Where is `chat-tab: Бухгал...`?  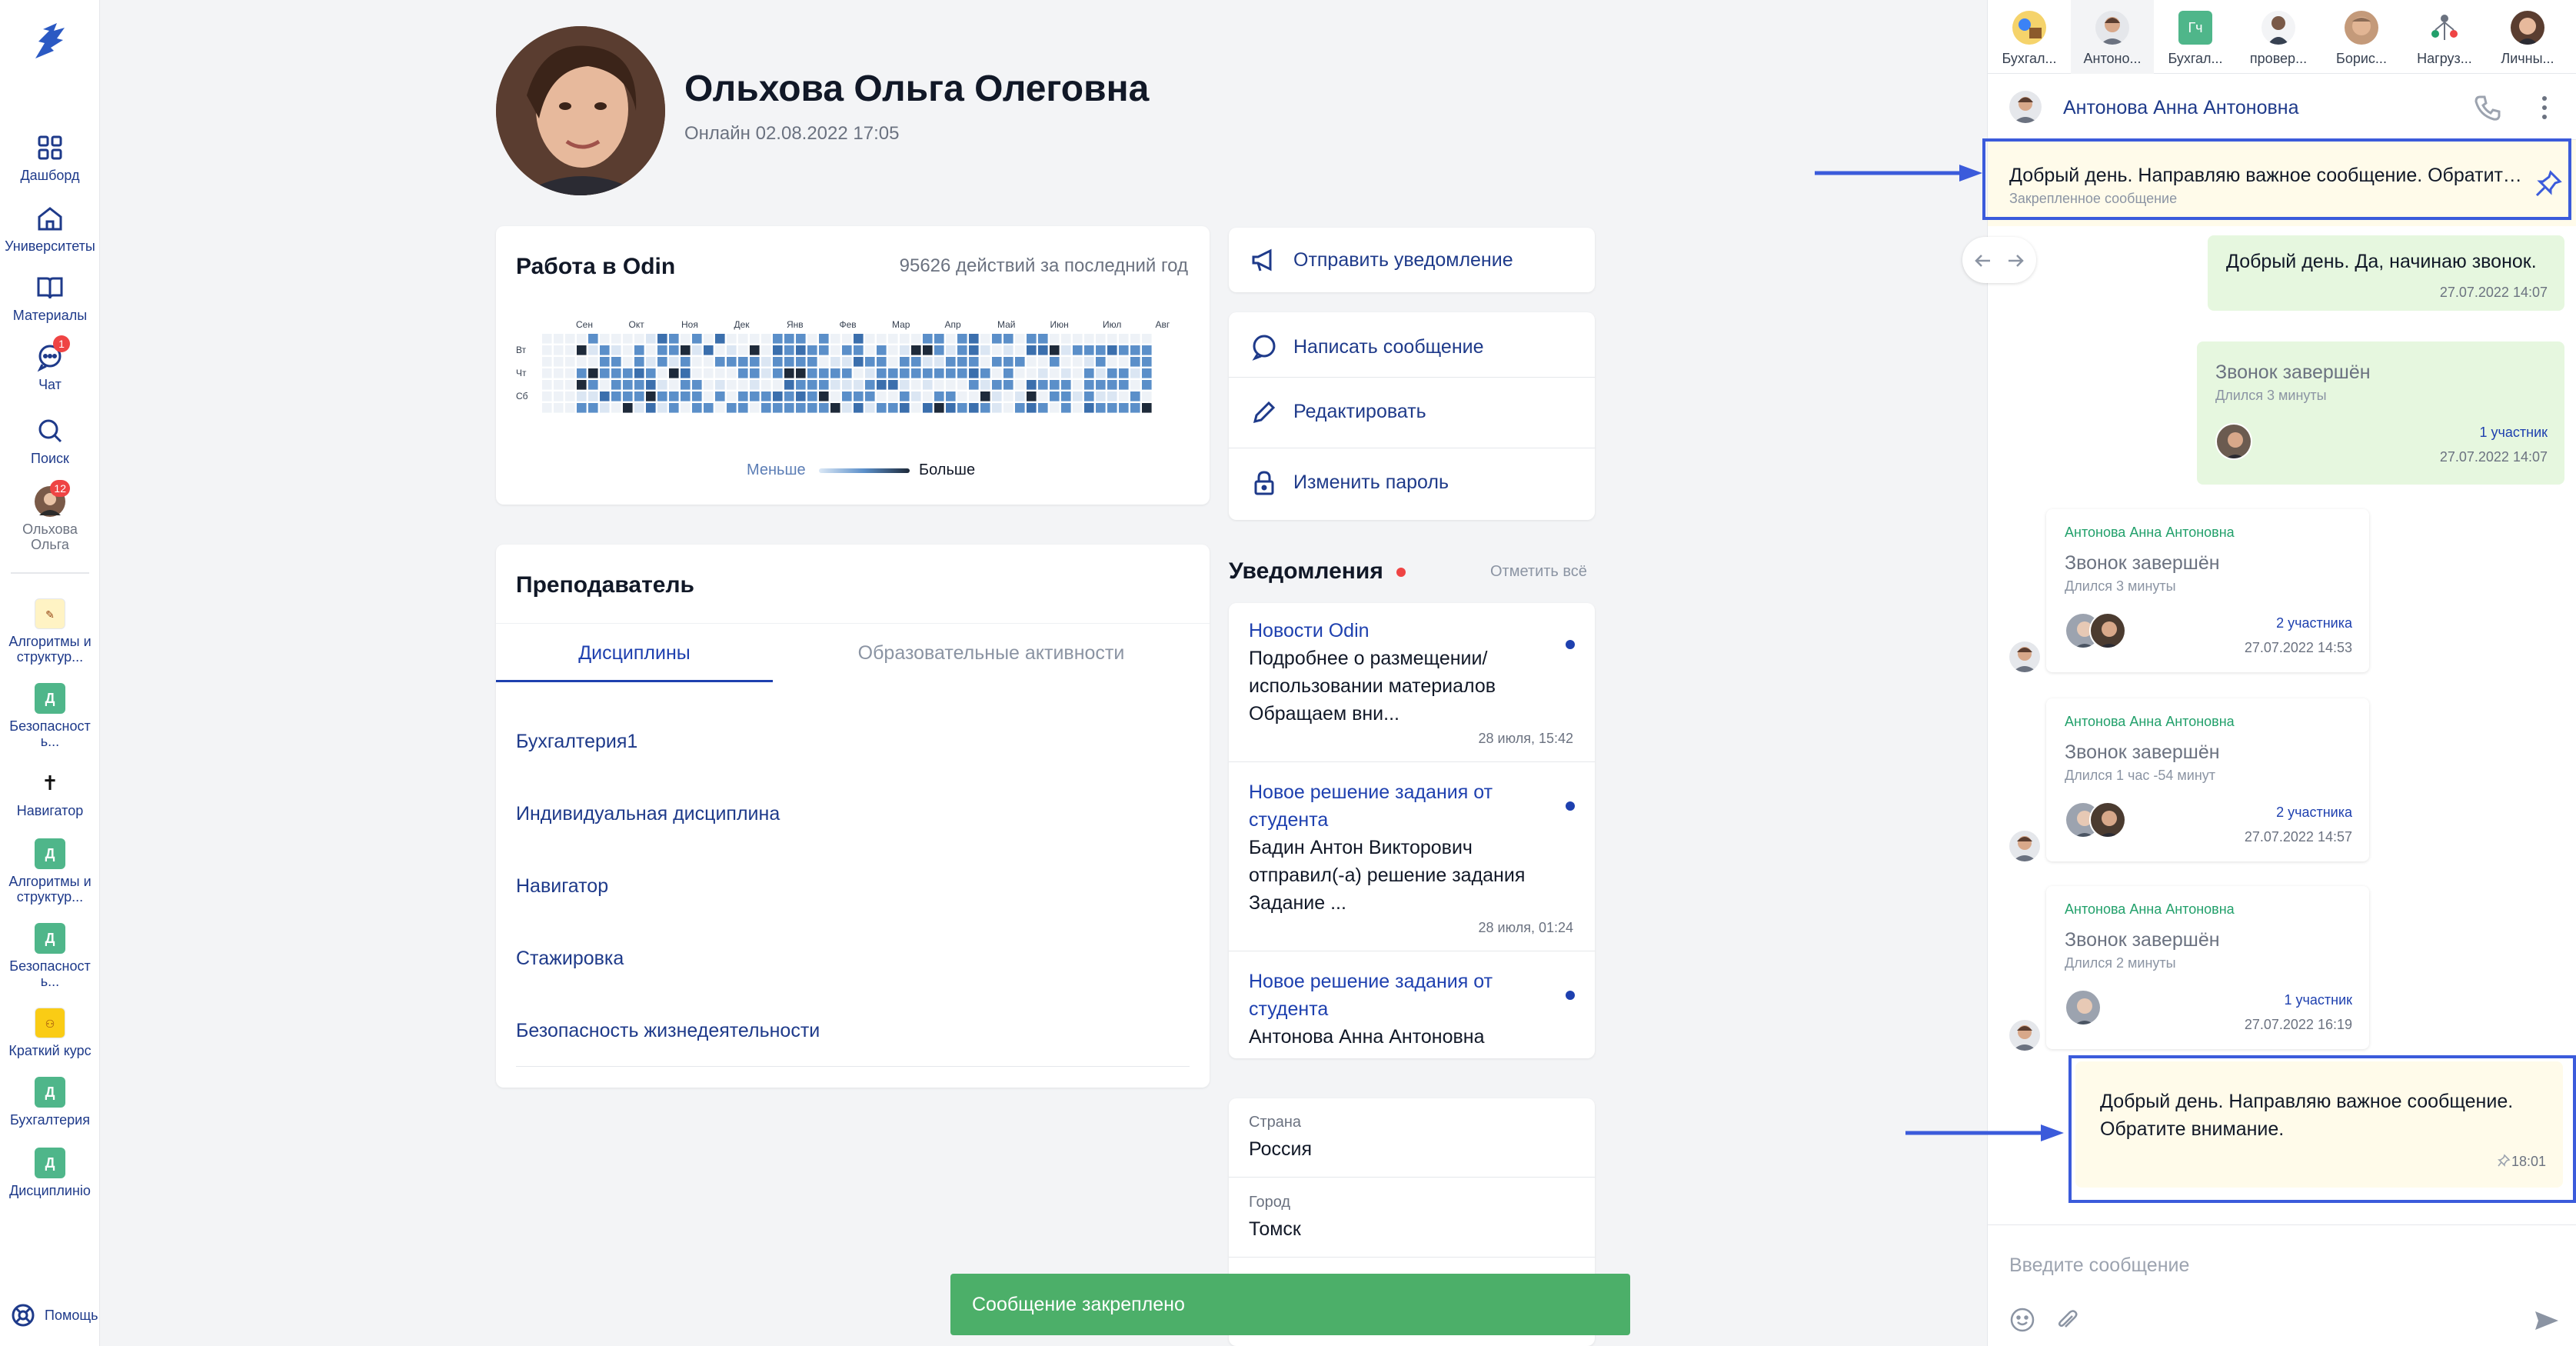
chat-tab: Бухгал... is located at coordinates (2029, 37).